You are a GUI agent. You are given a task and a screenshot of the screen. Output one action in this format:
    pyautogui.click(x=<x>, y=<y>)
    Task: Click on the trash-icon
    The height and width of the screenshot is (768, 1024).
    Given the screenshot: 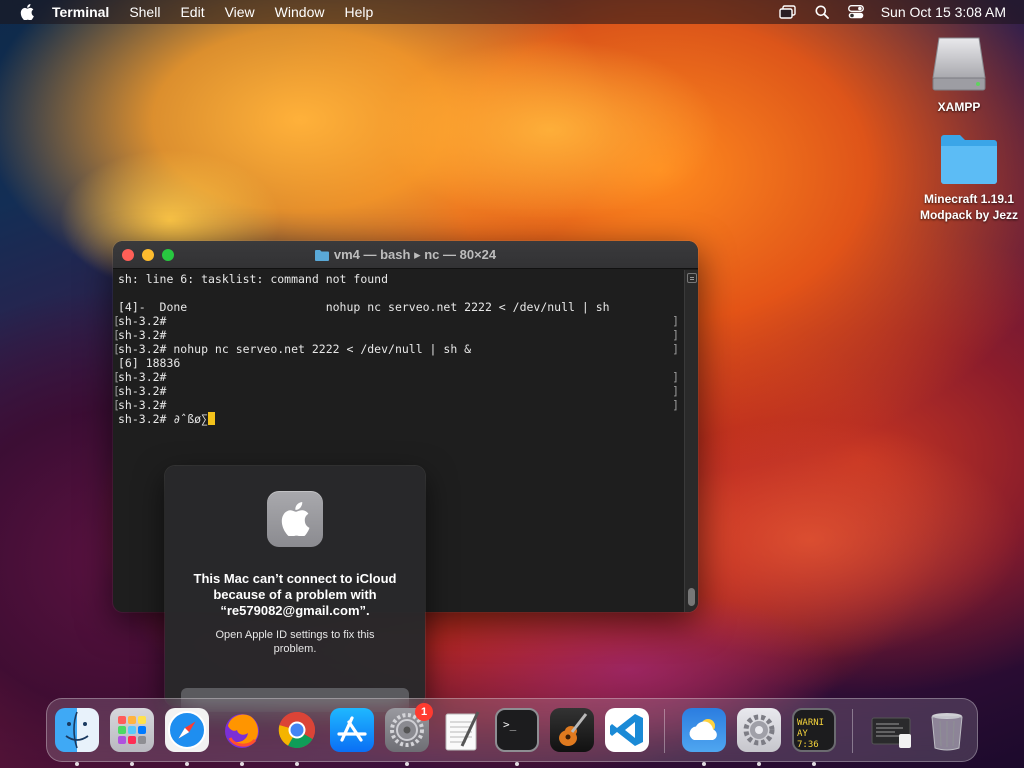 What is the action you would take?
    pyautogui.click(x=947, y=730)
    